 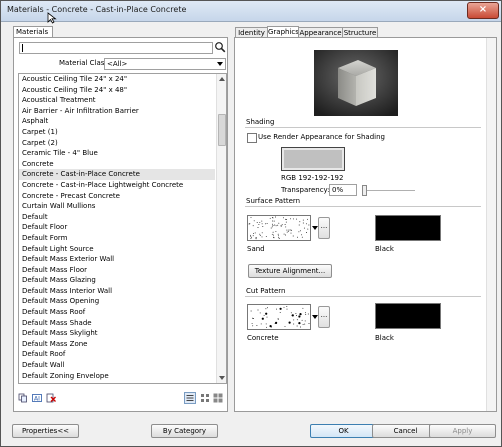 I want to click on material-list-item: Carpet (1), so click(x=117, y=132).